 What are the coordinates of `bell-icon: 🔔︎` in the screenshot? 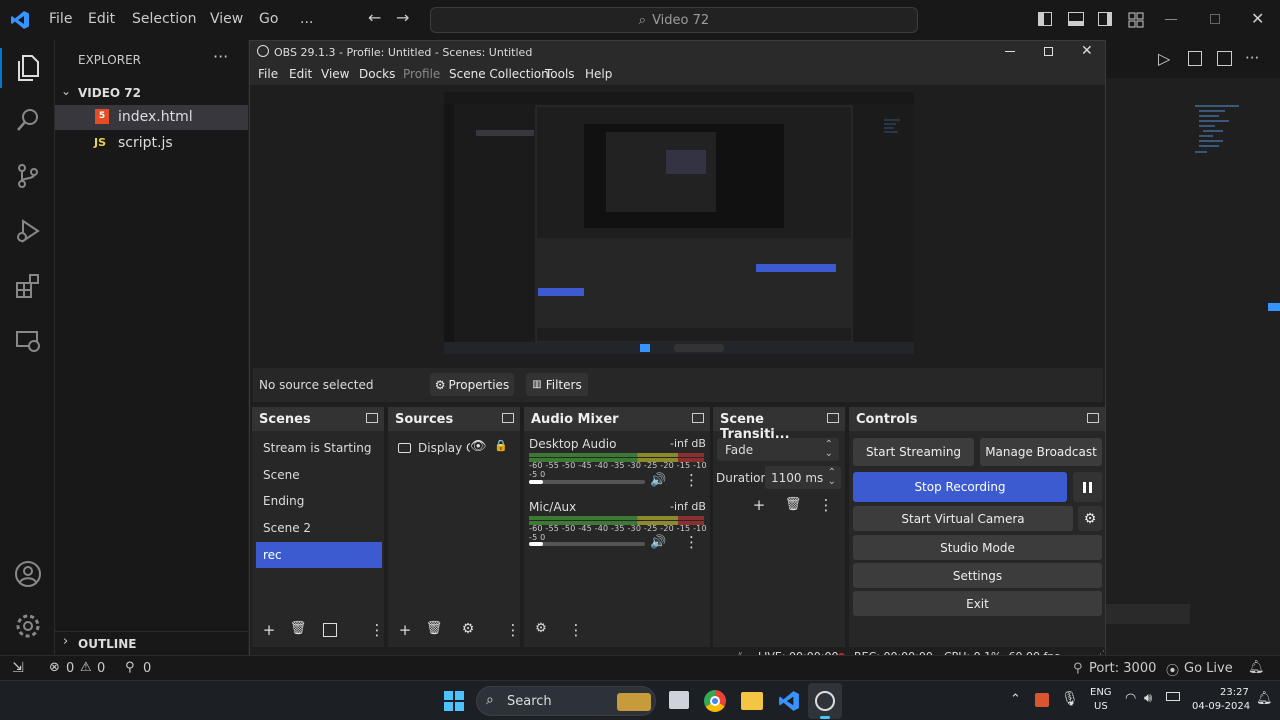 It's located at (1256, 667).